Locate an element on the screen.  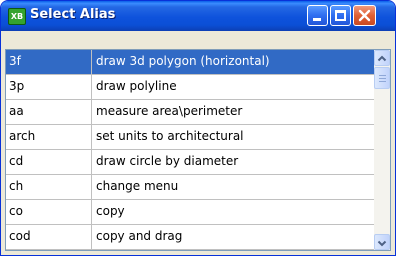
close-button is located at coordinates (364, 15).